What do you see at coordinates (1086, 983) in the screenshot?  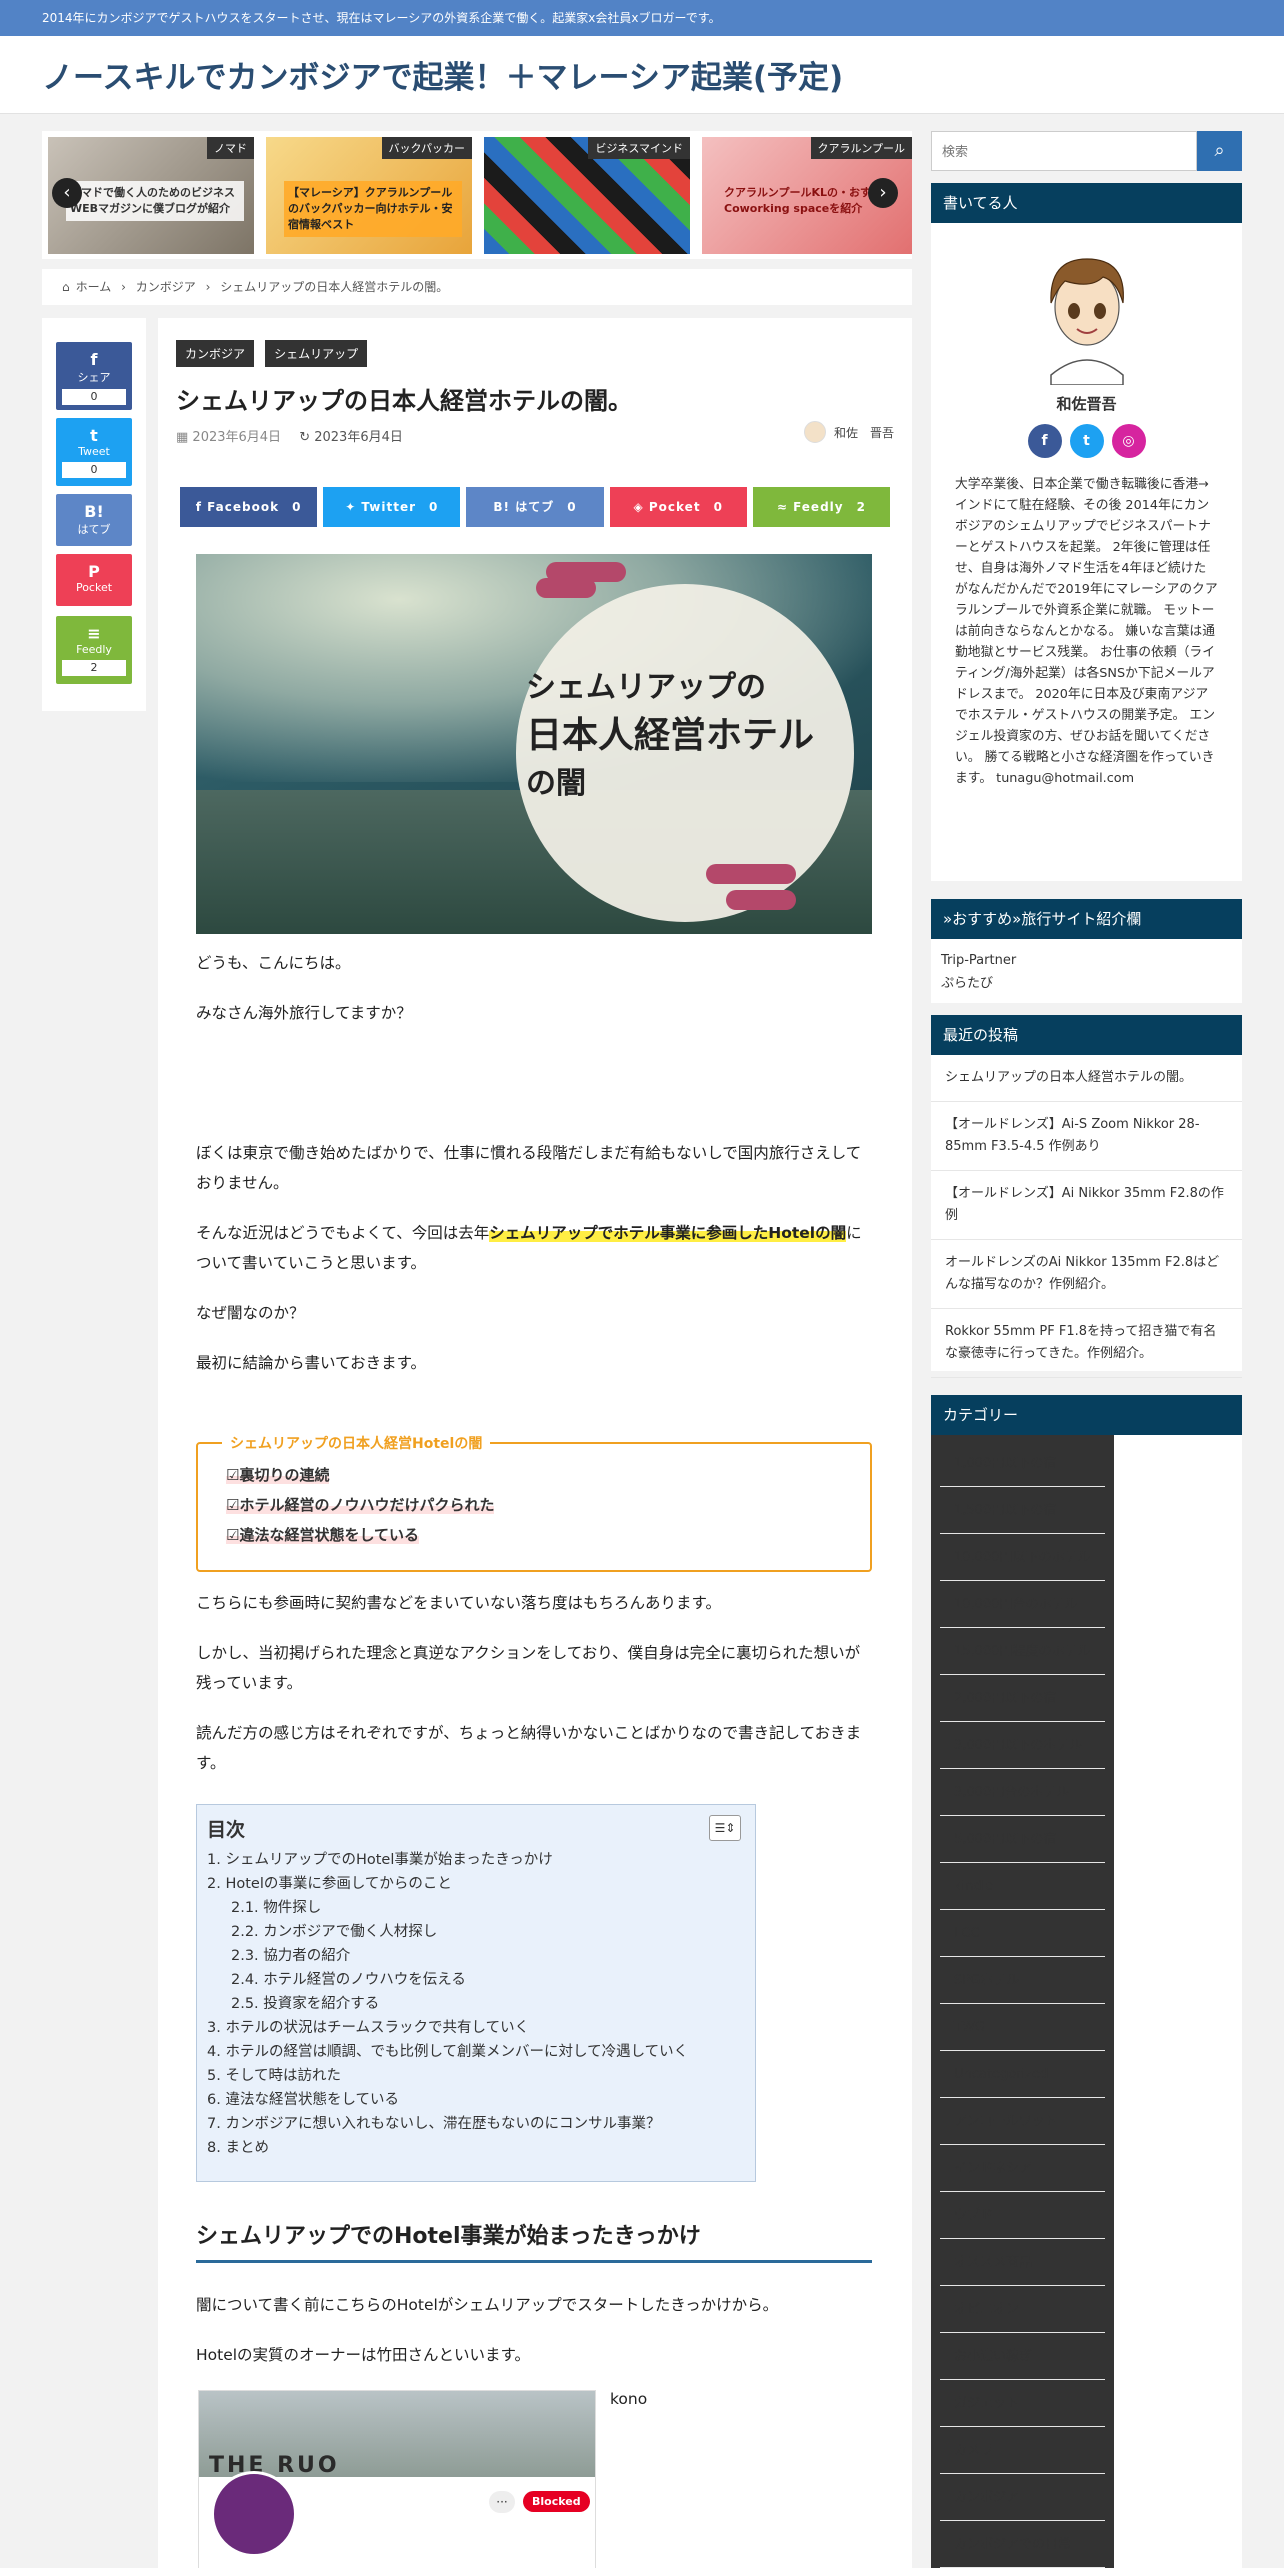 I see `link: ぷらたび` at bounding box center [1086, 983].